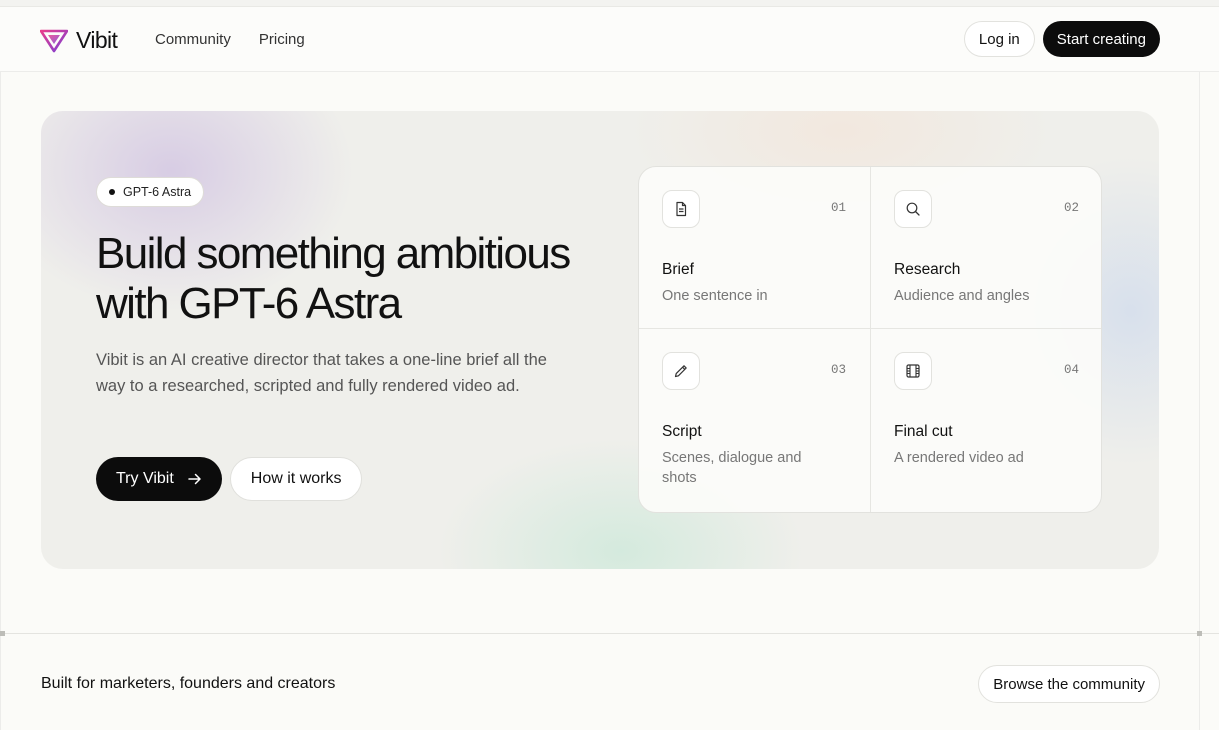 Image resolution: width=1219 pixels, height=730 pixels. Describe the element at coordinates (54, 40) in the screenshot. I see `vibit-logo-icon` at that location.